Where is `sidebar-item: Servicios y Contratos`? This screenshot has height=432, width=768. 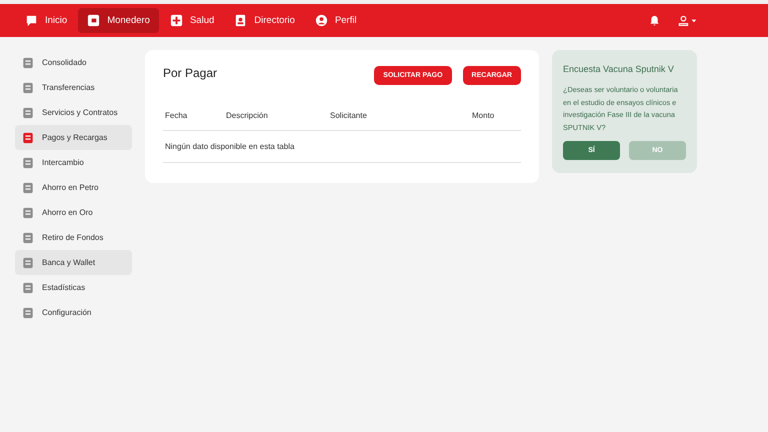 sidebar-item: Servicios y Contratos is located at coordinates (73, 112).